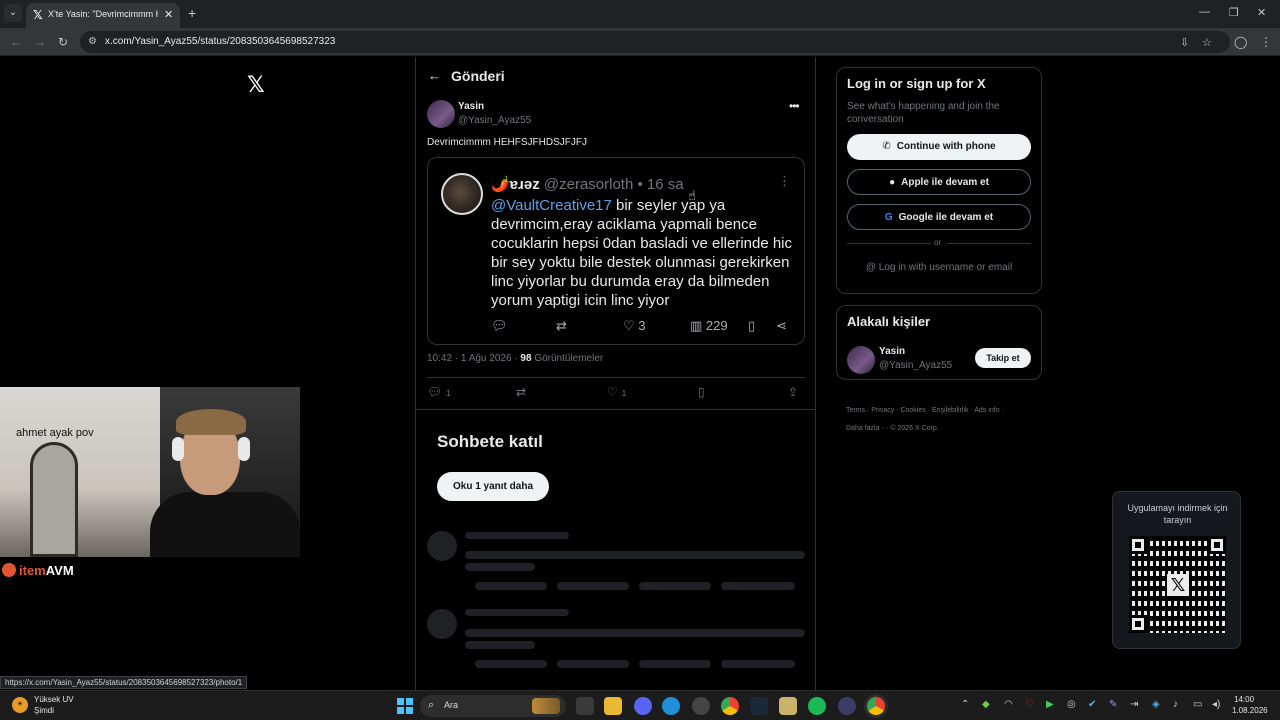 Image resolution: width=1280 pixels, height=720 pixels. I want to click on chrome-icon, so click(730, 706).